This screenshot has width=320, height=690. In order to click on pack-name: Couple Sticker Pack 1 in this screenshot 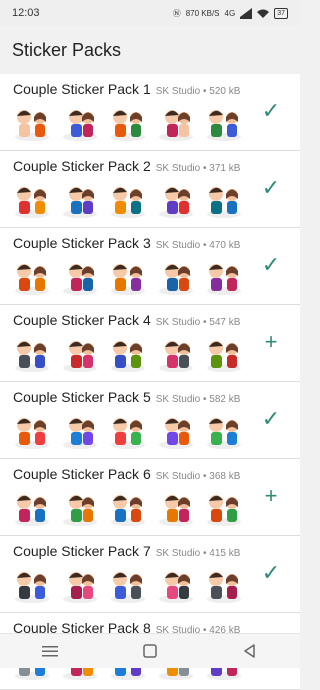, I will do `click(82, 89)`.